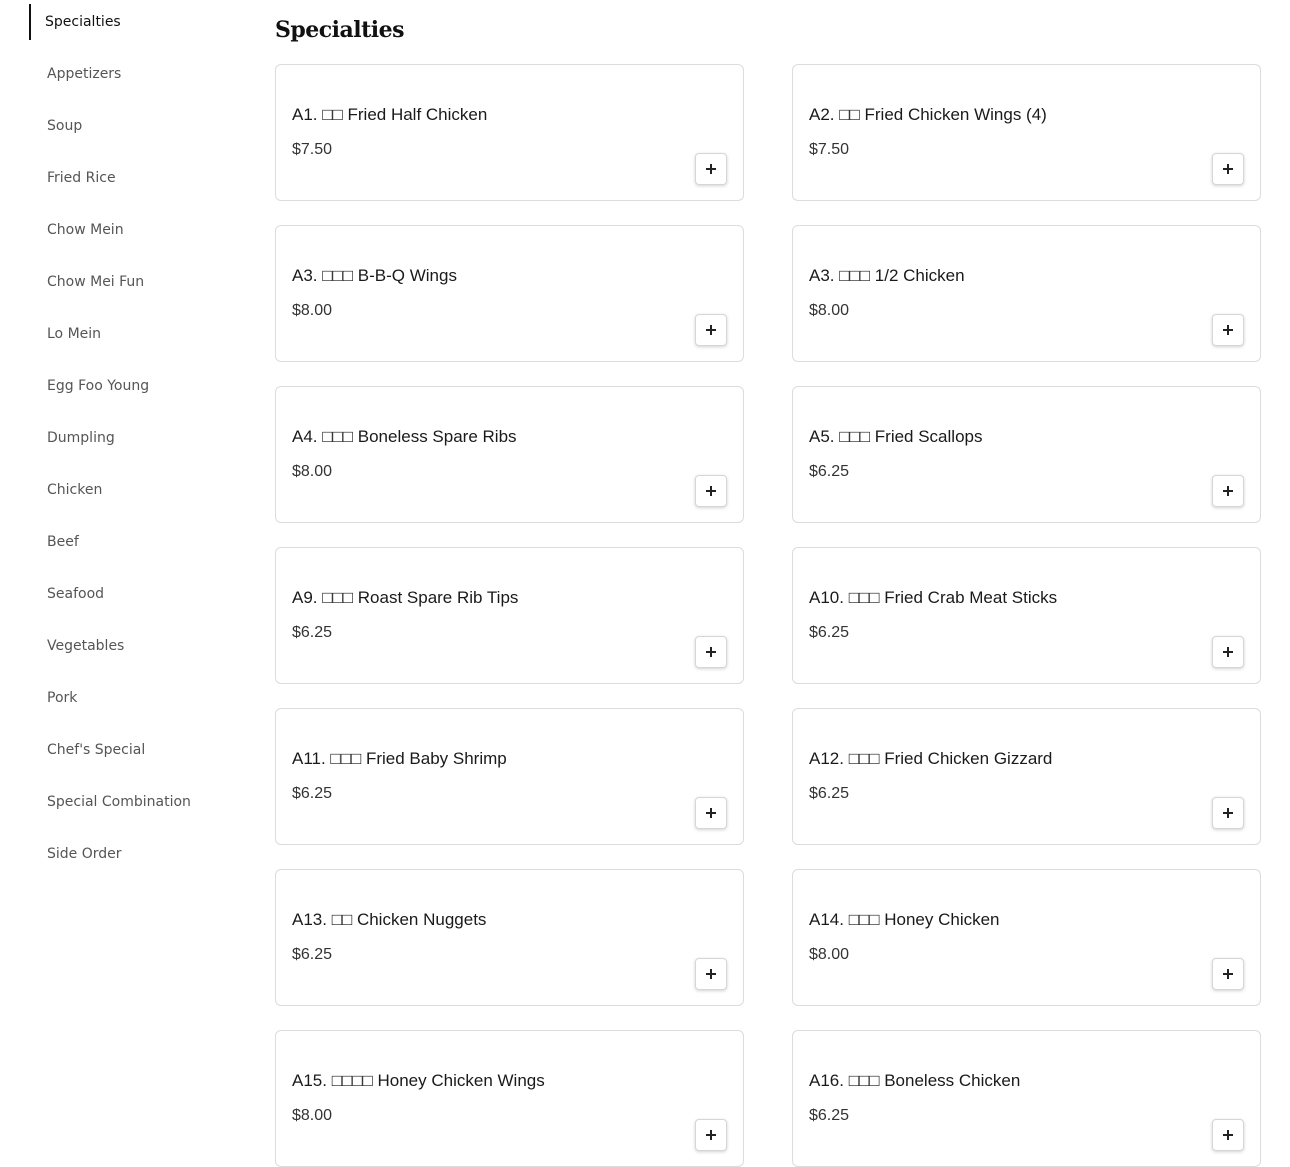  I want to click on sidebar-item-seafood: Seafood, so click(139, 594).